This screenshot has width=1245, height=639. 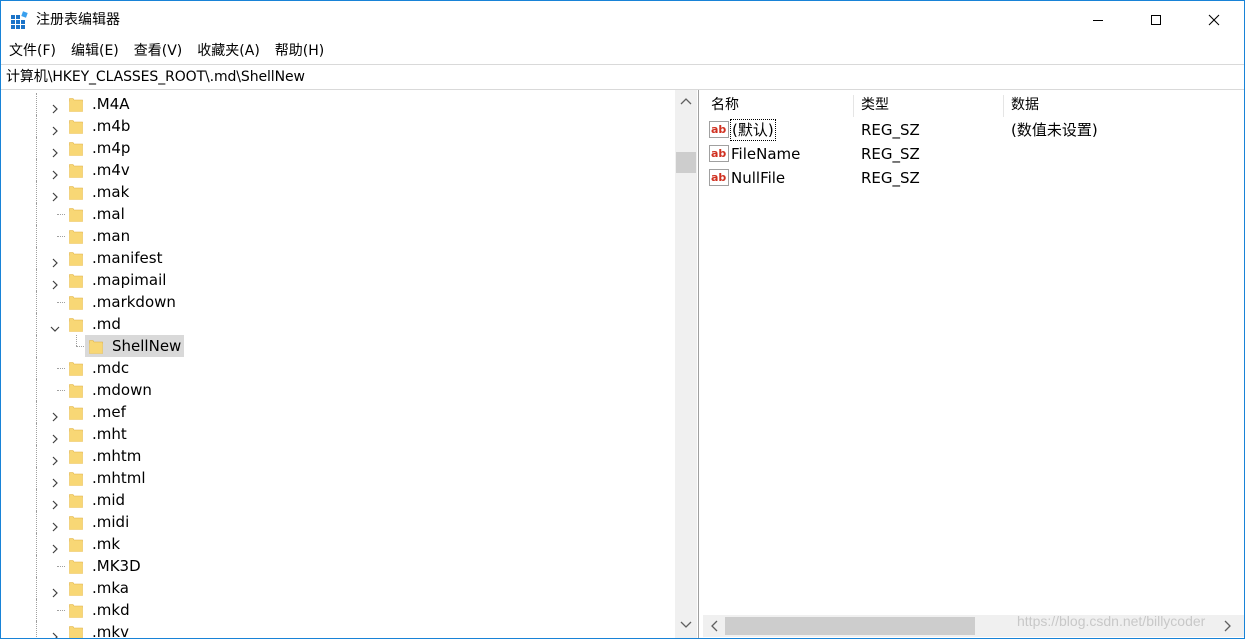 What do you see at coordinates (1214, 20) in the screenshot?
I see `close-button` at bounding box center [1214, 20].